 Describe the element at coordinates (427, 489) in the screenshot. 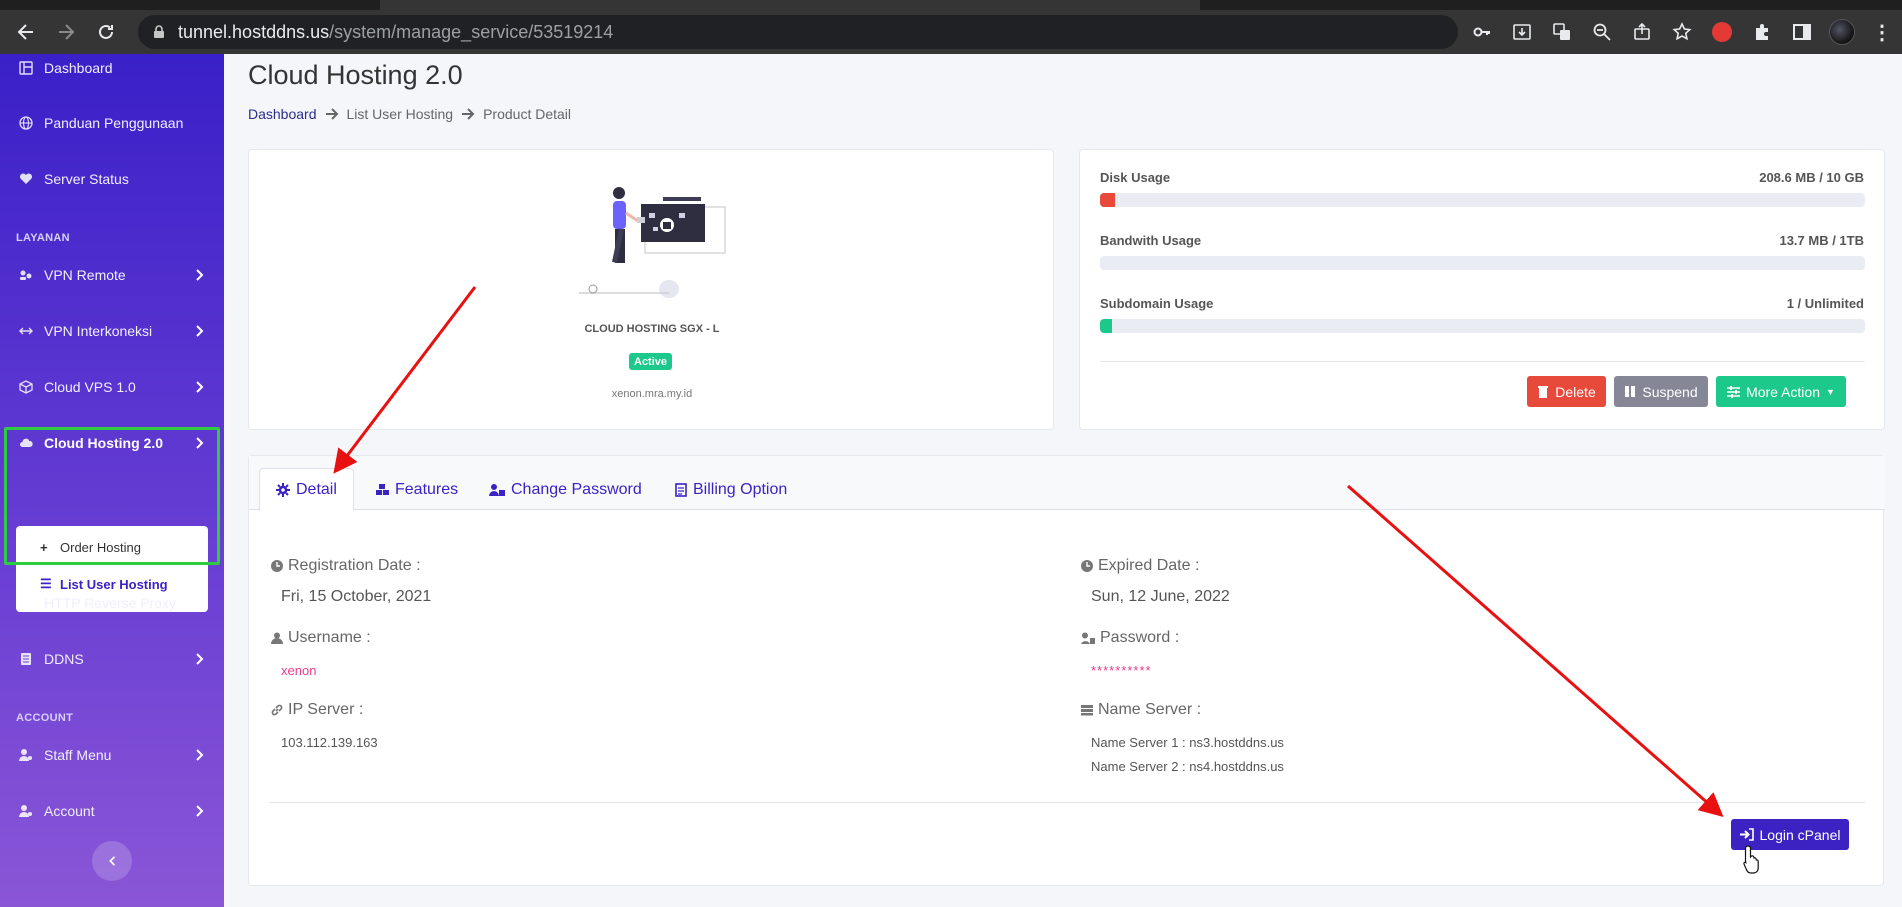

I see `tab-label: Features` at that location.